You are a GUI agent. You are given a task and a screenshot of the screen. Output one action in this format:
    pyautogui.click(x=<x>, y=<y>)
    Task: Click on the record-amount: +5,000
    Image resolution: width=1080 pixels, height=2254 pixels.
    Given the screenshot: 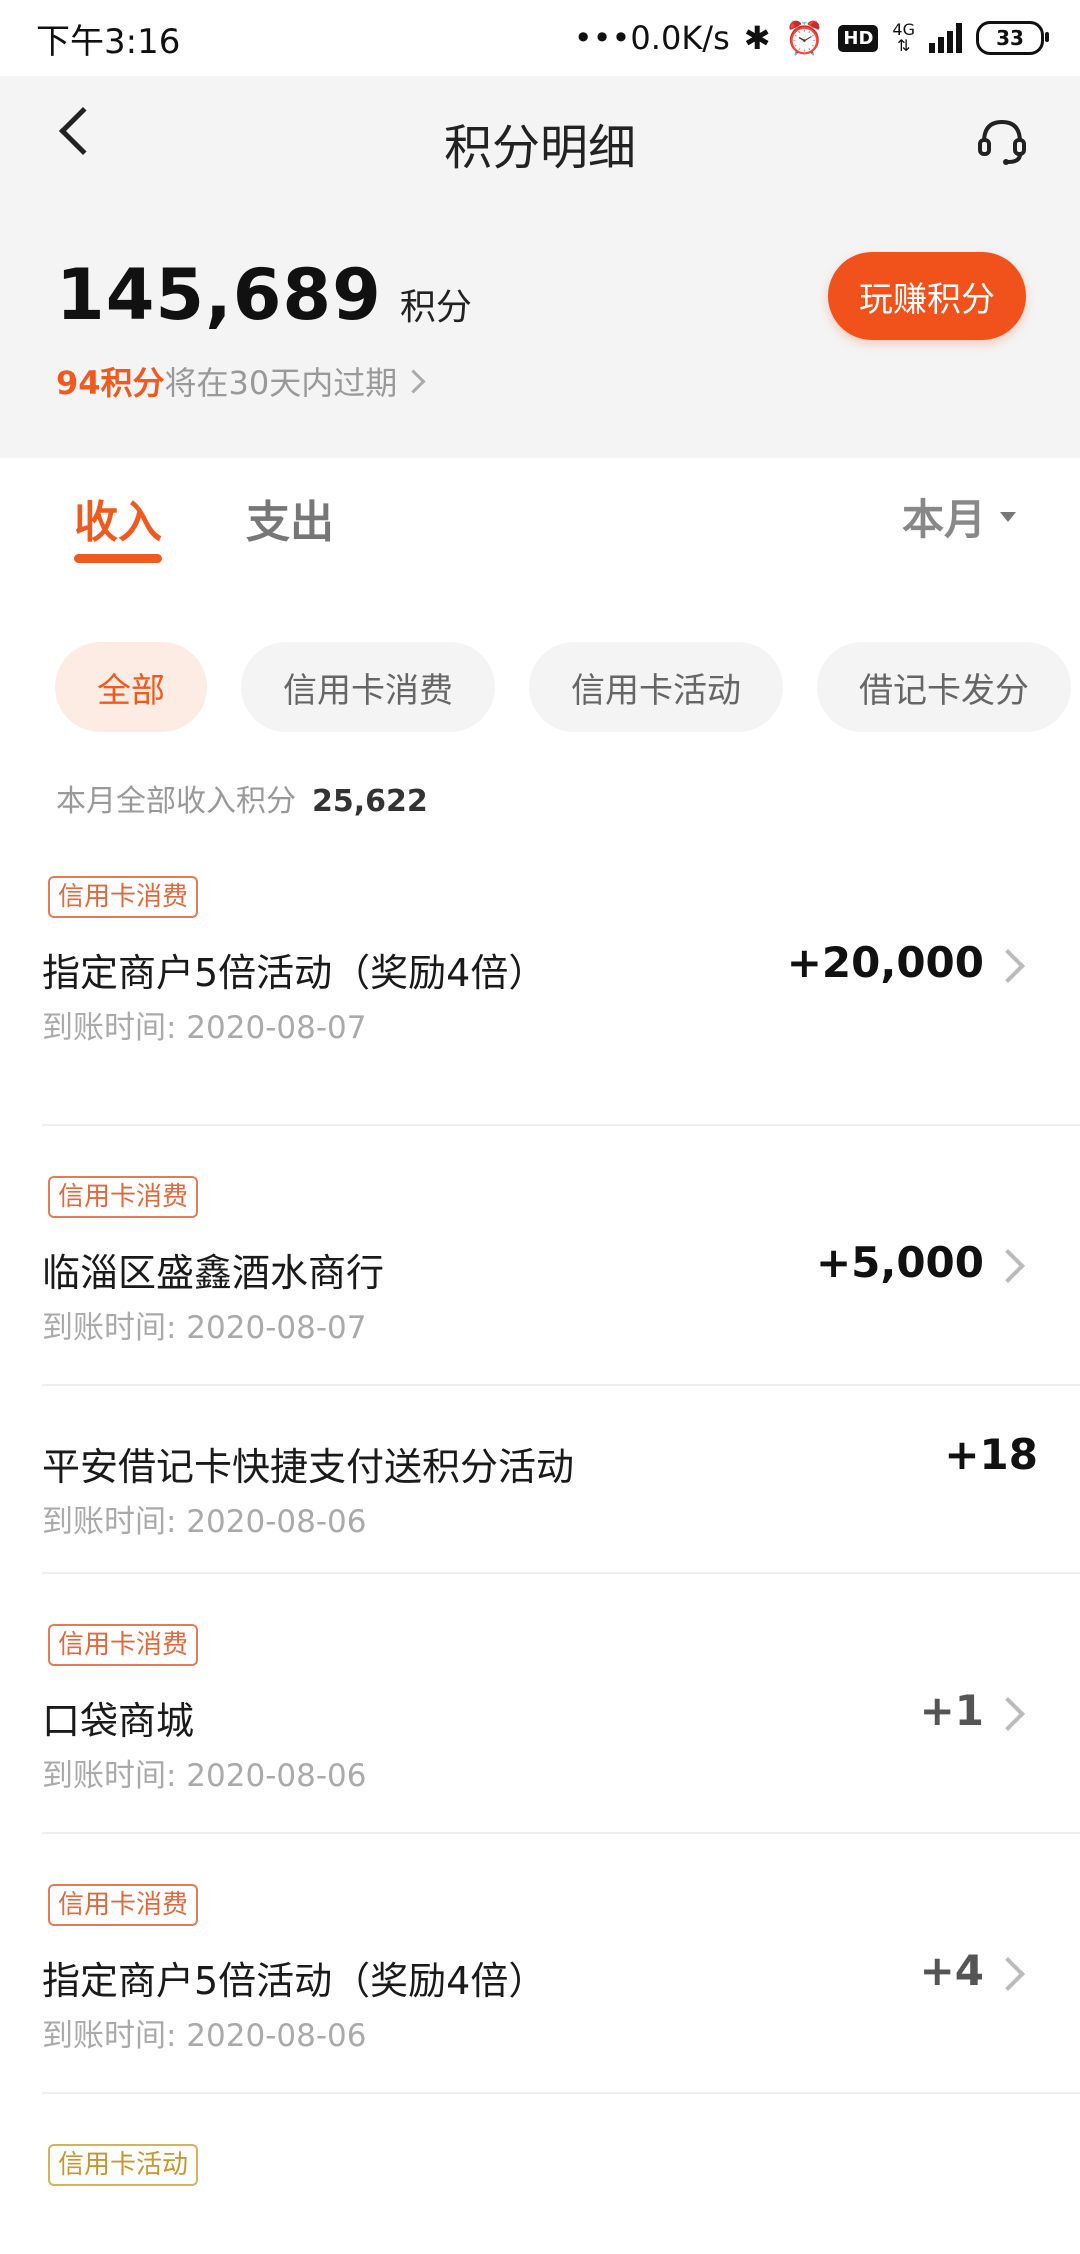 What is the action you would take?
    pyautogui.click(x=899, y=1262)
    